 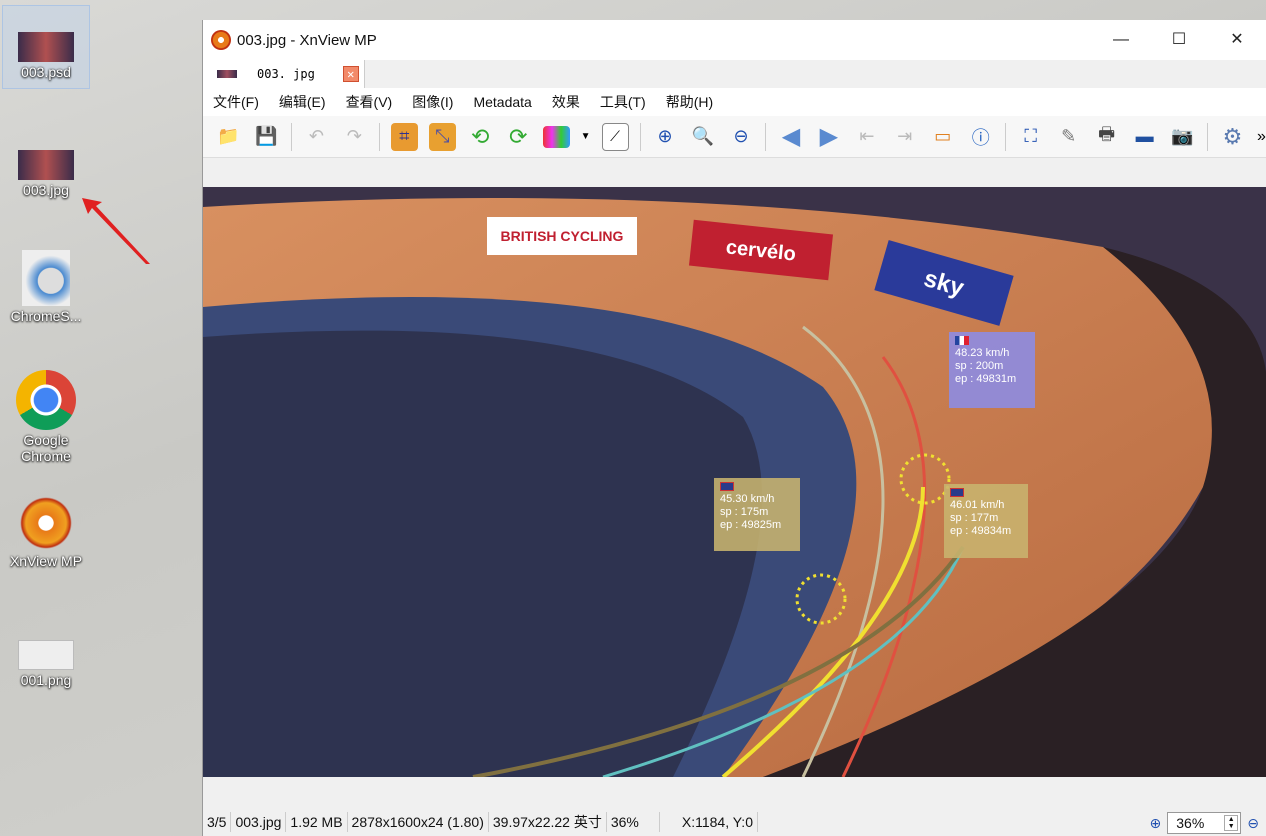 I want to click on undo-icon: ↶, so click(x=316, y=137).